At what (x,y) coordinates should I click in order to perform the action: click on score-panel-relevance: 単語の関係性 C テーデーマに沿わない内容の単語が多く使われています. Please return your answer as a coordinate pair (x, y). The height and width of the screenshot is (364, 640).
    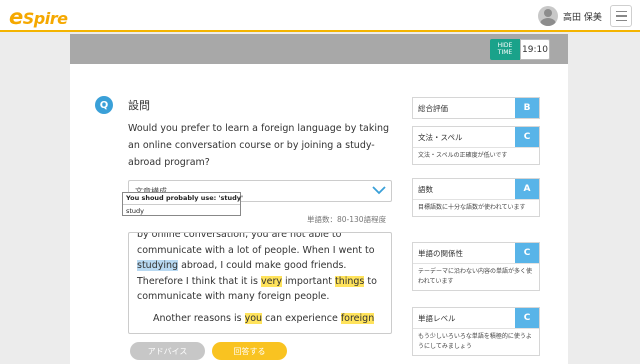
    Looking at the image, I should click on (476, 266).